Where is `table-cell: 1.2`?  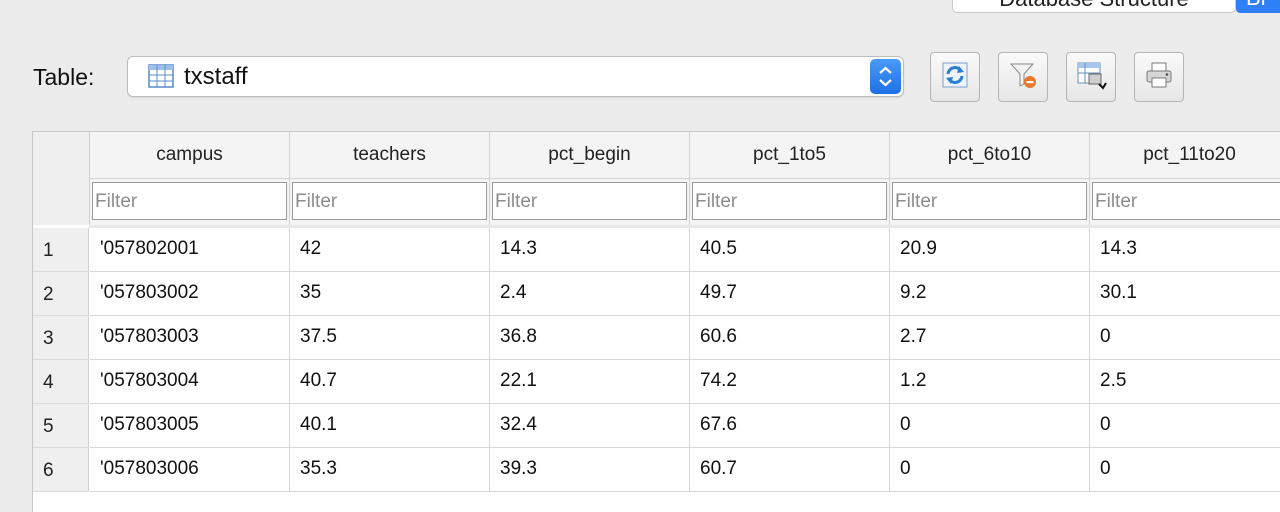
table-cell: 1.2 is located at coordinates (990, 382).